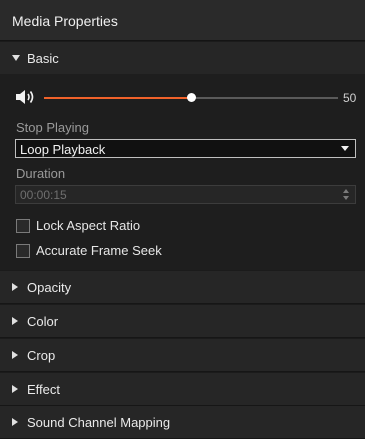 The image size is (365, 439). Describe the element at coordinates (41, 355) in the screenshot. I see `section-crop-label: Crop` at that location.